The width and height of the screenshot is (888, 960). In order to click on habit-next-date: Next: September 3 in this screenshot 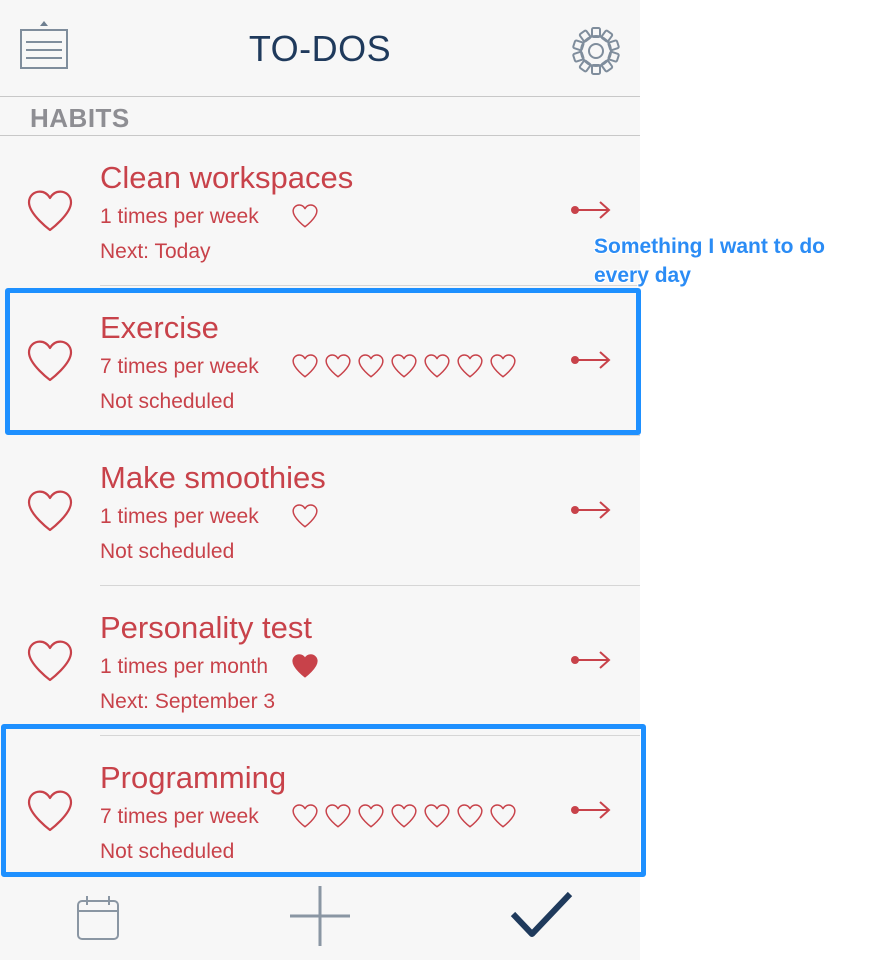, I will do `click(188, 701)`.